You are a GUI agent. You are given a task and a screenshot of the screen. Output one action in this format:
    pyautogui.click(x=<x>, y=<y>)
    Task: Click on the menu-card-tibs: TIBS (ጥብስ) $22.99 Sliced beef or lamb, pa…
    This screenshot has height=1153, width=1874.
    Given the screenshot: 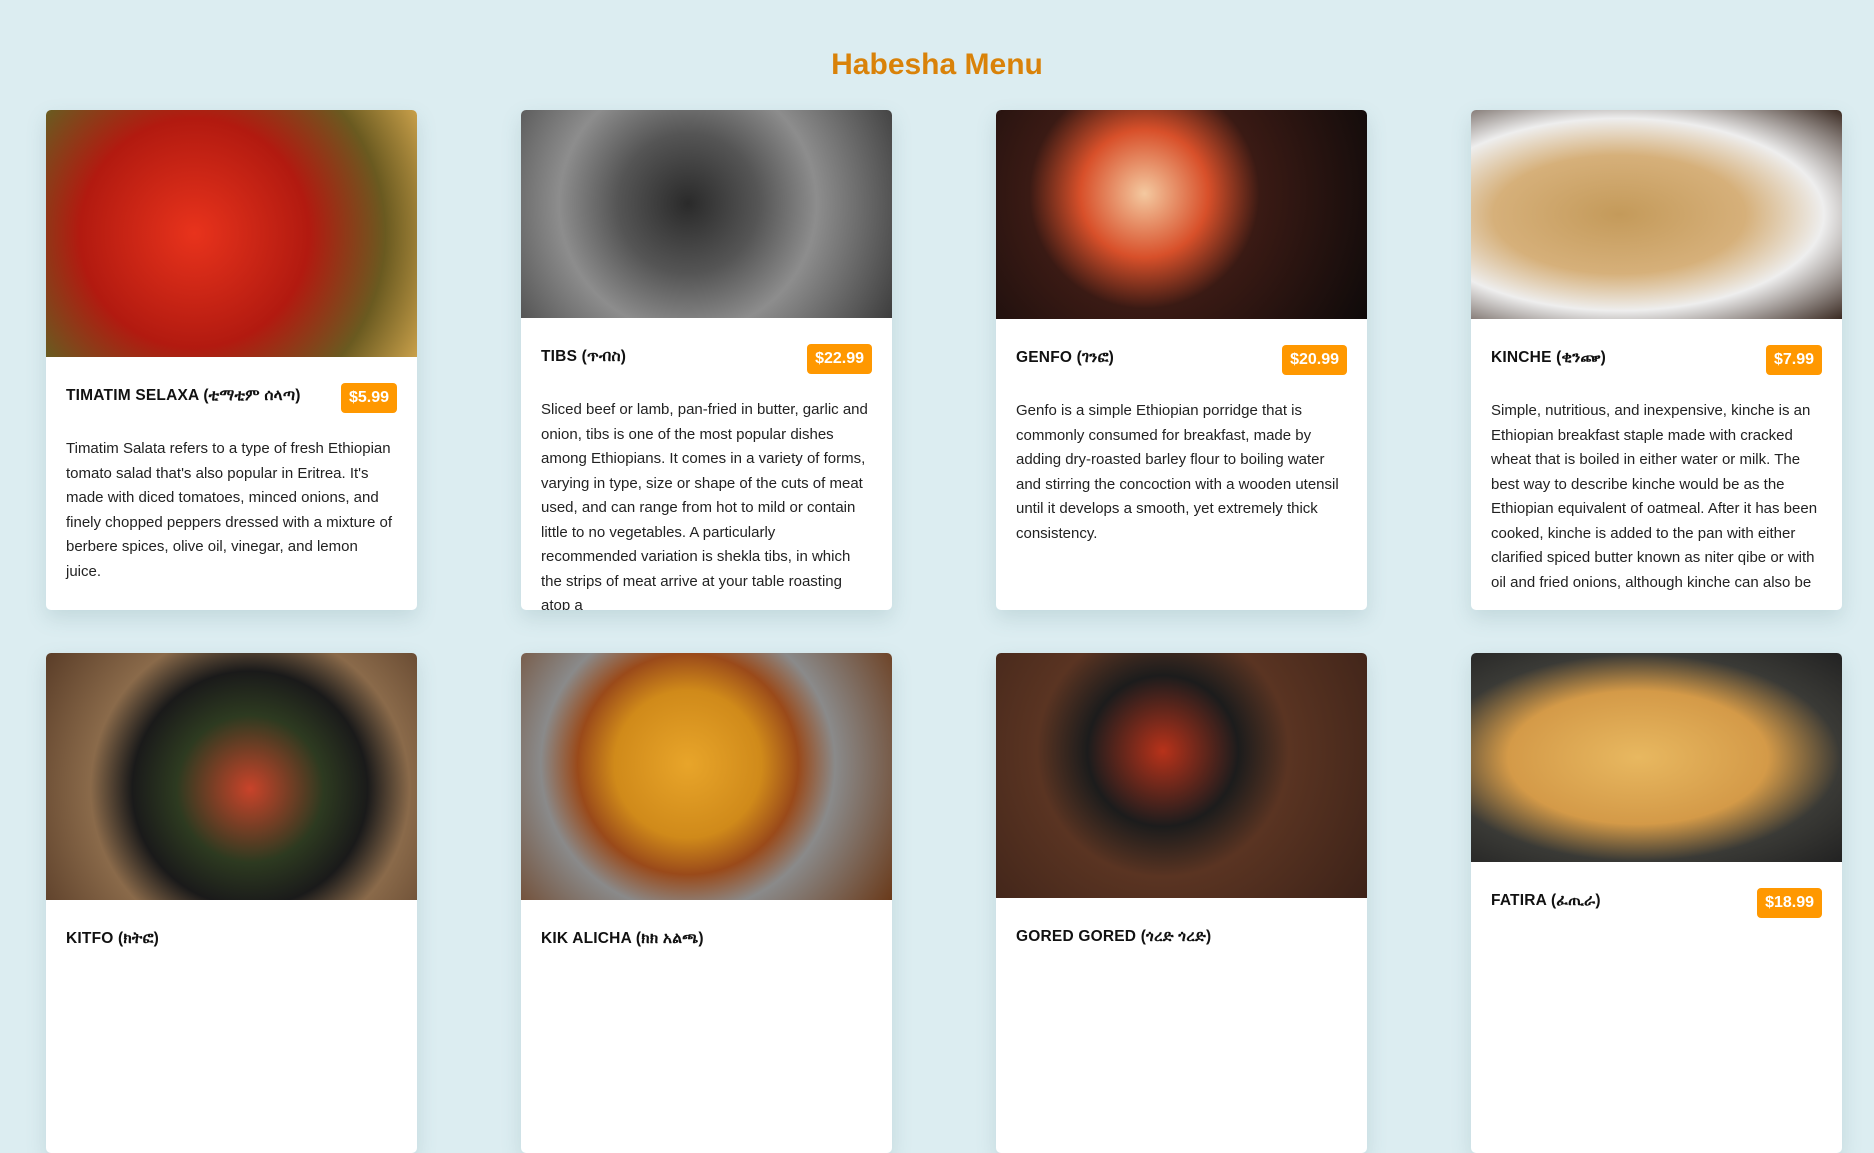 What is the action you would take?
    pyautogui.click(x=706, y=360)
    